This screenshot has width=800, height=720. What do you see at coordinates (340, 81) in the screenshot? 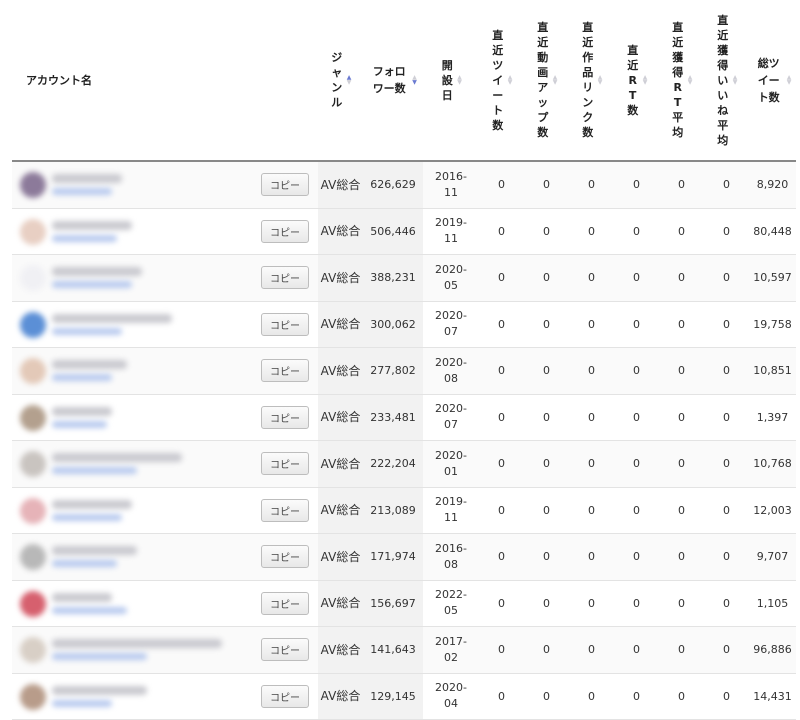
I see `header-genre: ジャンル ▲ ▼` at bounding box center [340, 81].